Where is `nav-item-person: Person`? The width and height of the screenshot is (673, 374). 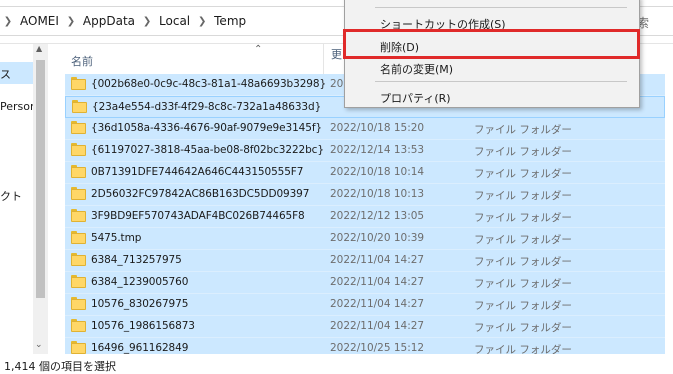
nav-item-person: Person is located at coordinates (18, 106).